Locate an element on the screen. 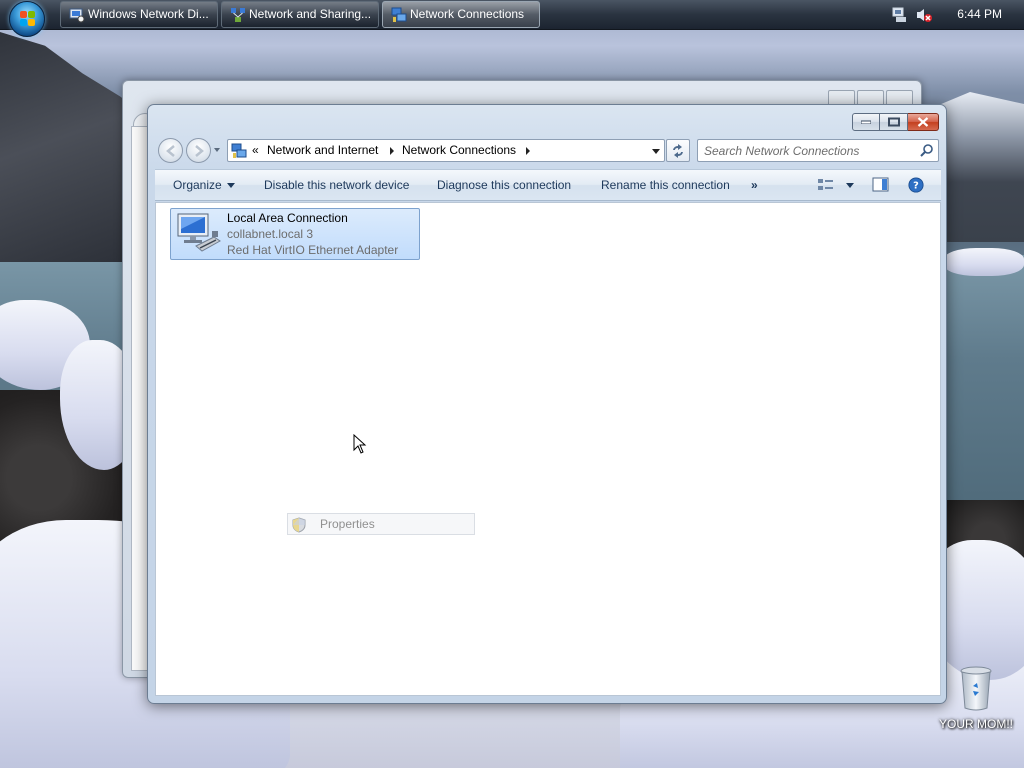 The height and width of the screenshot is (768, 1024). maximize-button is located at coordinates (894, 122).